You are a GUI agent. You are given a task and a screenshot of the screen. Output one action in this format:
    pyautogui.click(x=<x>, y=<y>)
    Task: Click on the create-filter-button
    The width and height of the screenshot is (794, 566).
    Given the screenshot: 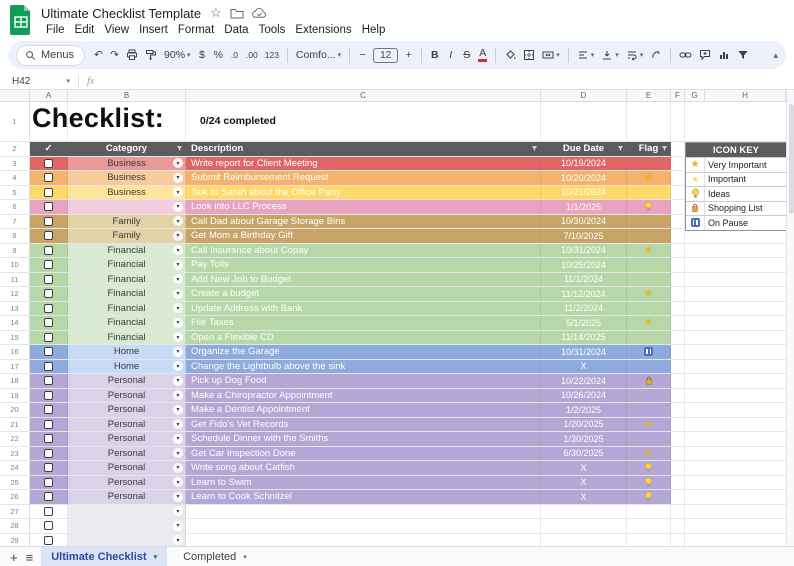 What is the action you would take?
    pyautogui.click(x=743, y=55)
    